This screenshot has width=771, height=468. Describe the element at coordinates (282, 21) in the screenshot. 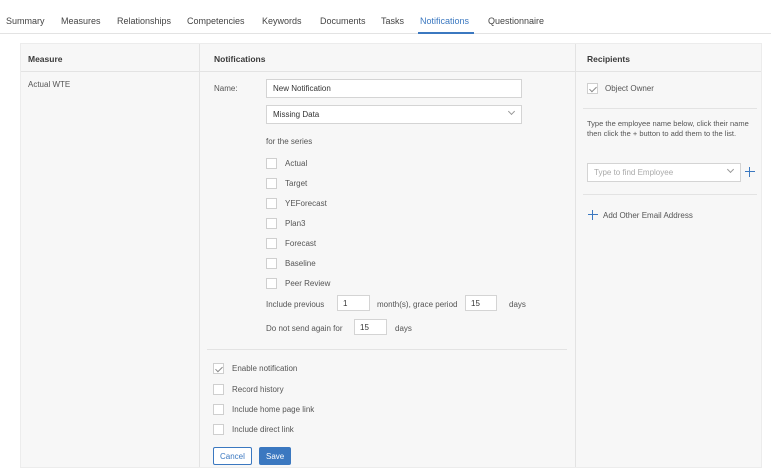

I see `tab-keywords: Keywords` at that location.